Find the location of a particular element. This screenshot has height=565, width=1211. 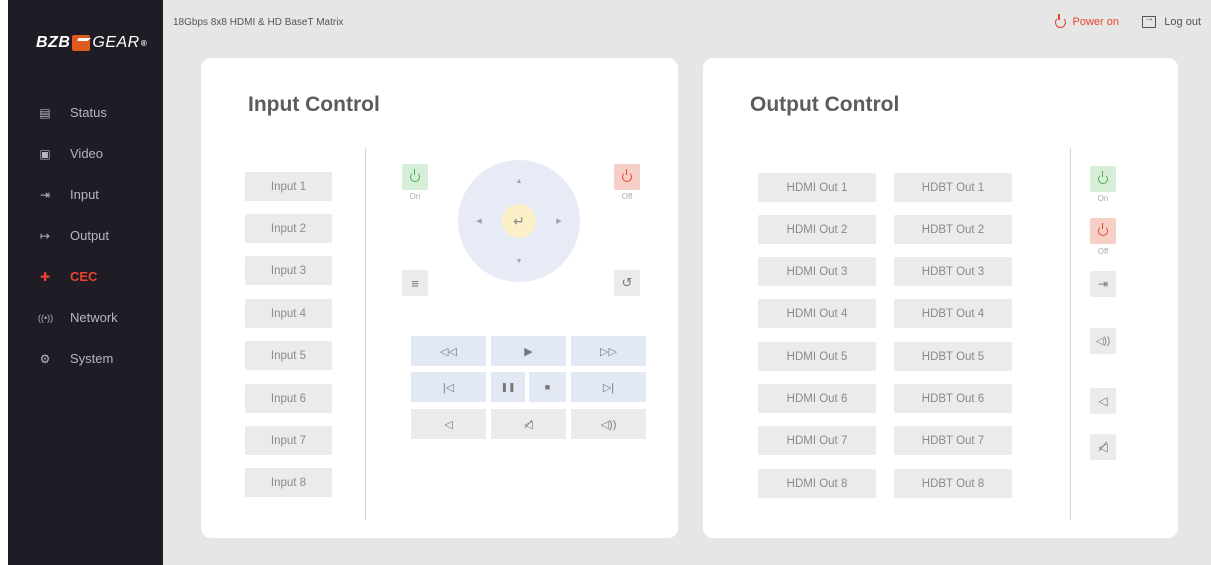

hdbt-out-2-button: HDBT Out 2 is located at coordinates (953, 229).